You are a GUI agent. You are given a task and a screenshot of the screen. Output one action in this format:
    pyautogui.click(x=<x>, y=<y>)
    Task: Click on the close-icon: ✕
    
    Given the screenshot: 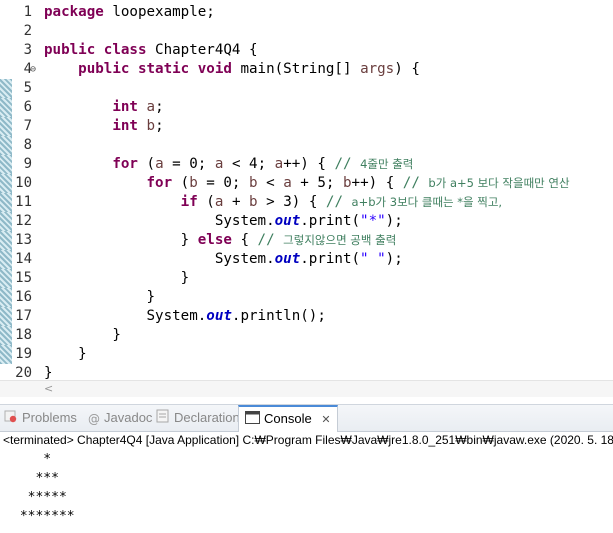 What is the action you would take?
    pyautogui.click(x=325, y=419)
    